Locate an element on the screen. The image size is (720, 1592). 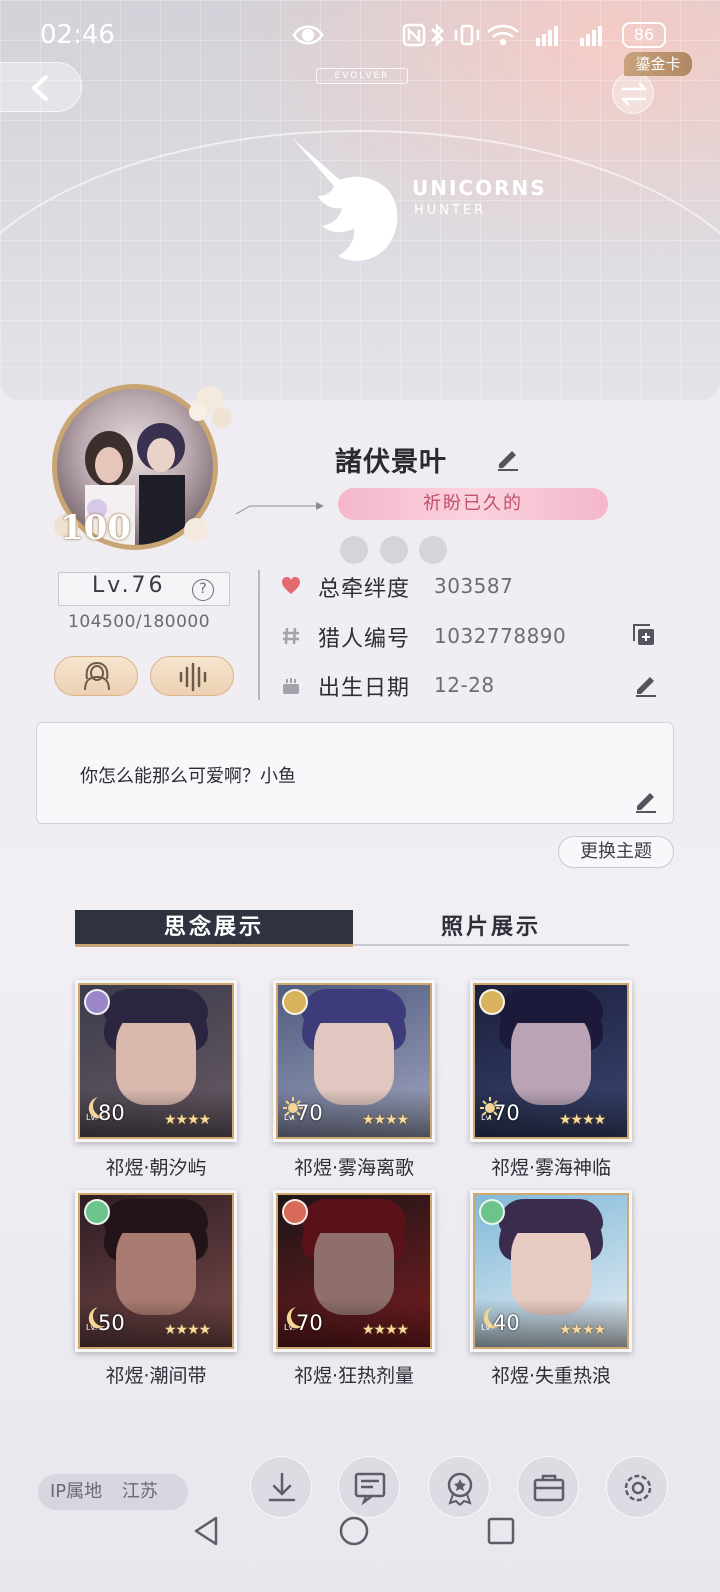
voice-button is located at coordinates (192, 676).